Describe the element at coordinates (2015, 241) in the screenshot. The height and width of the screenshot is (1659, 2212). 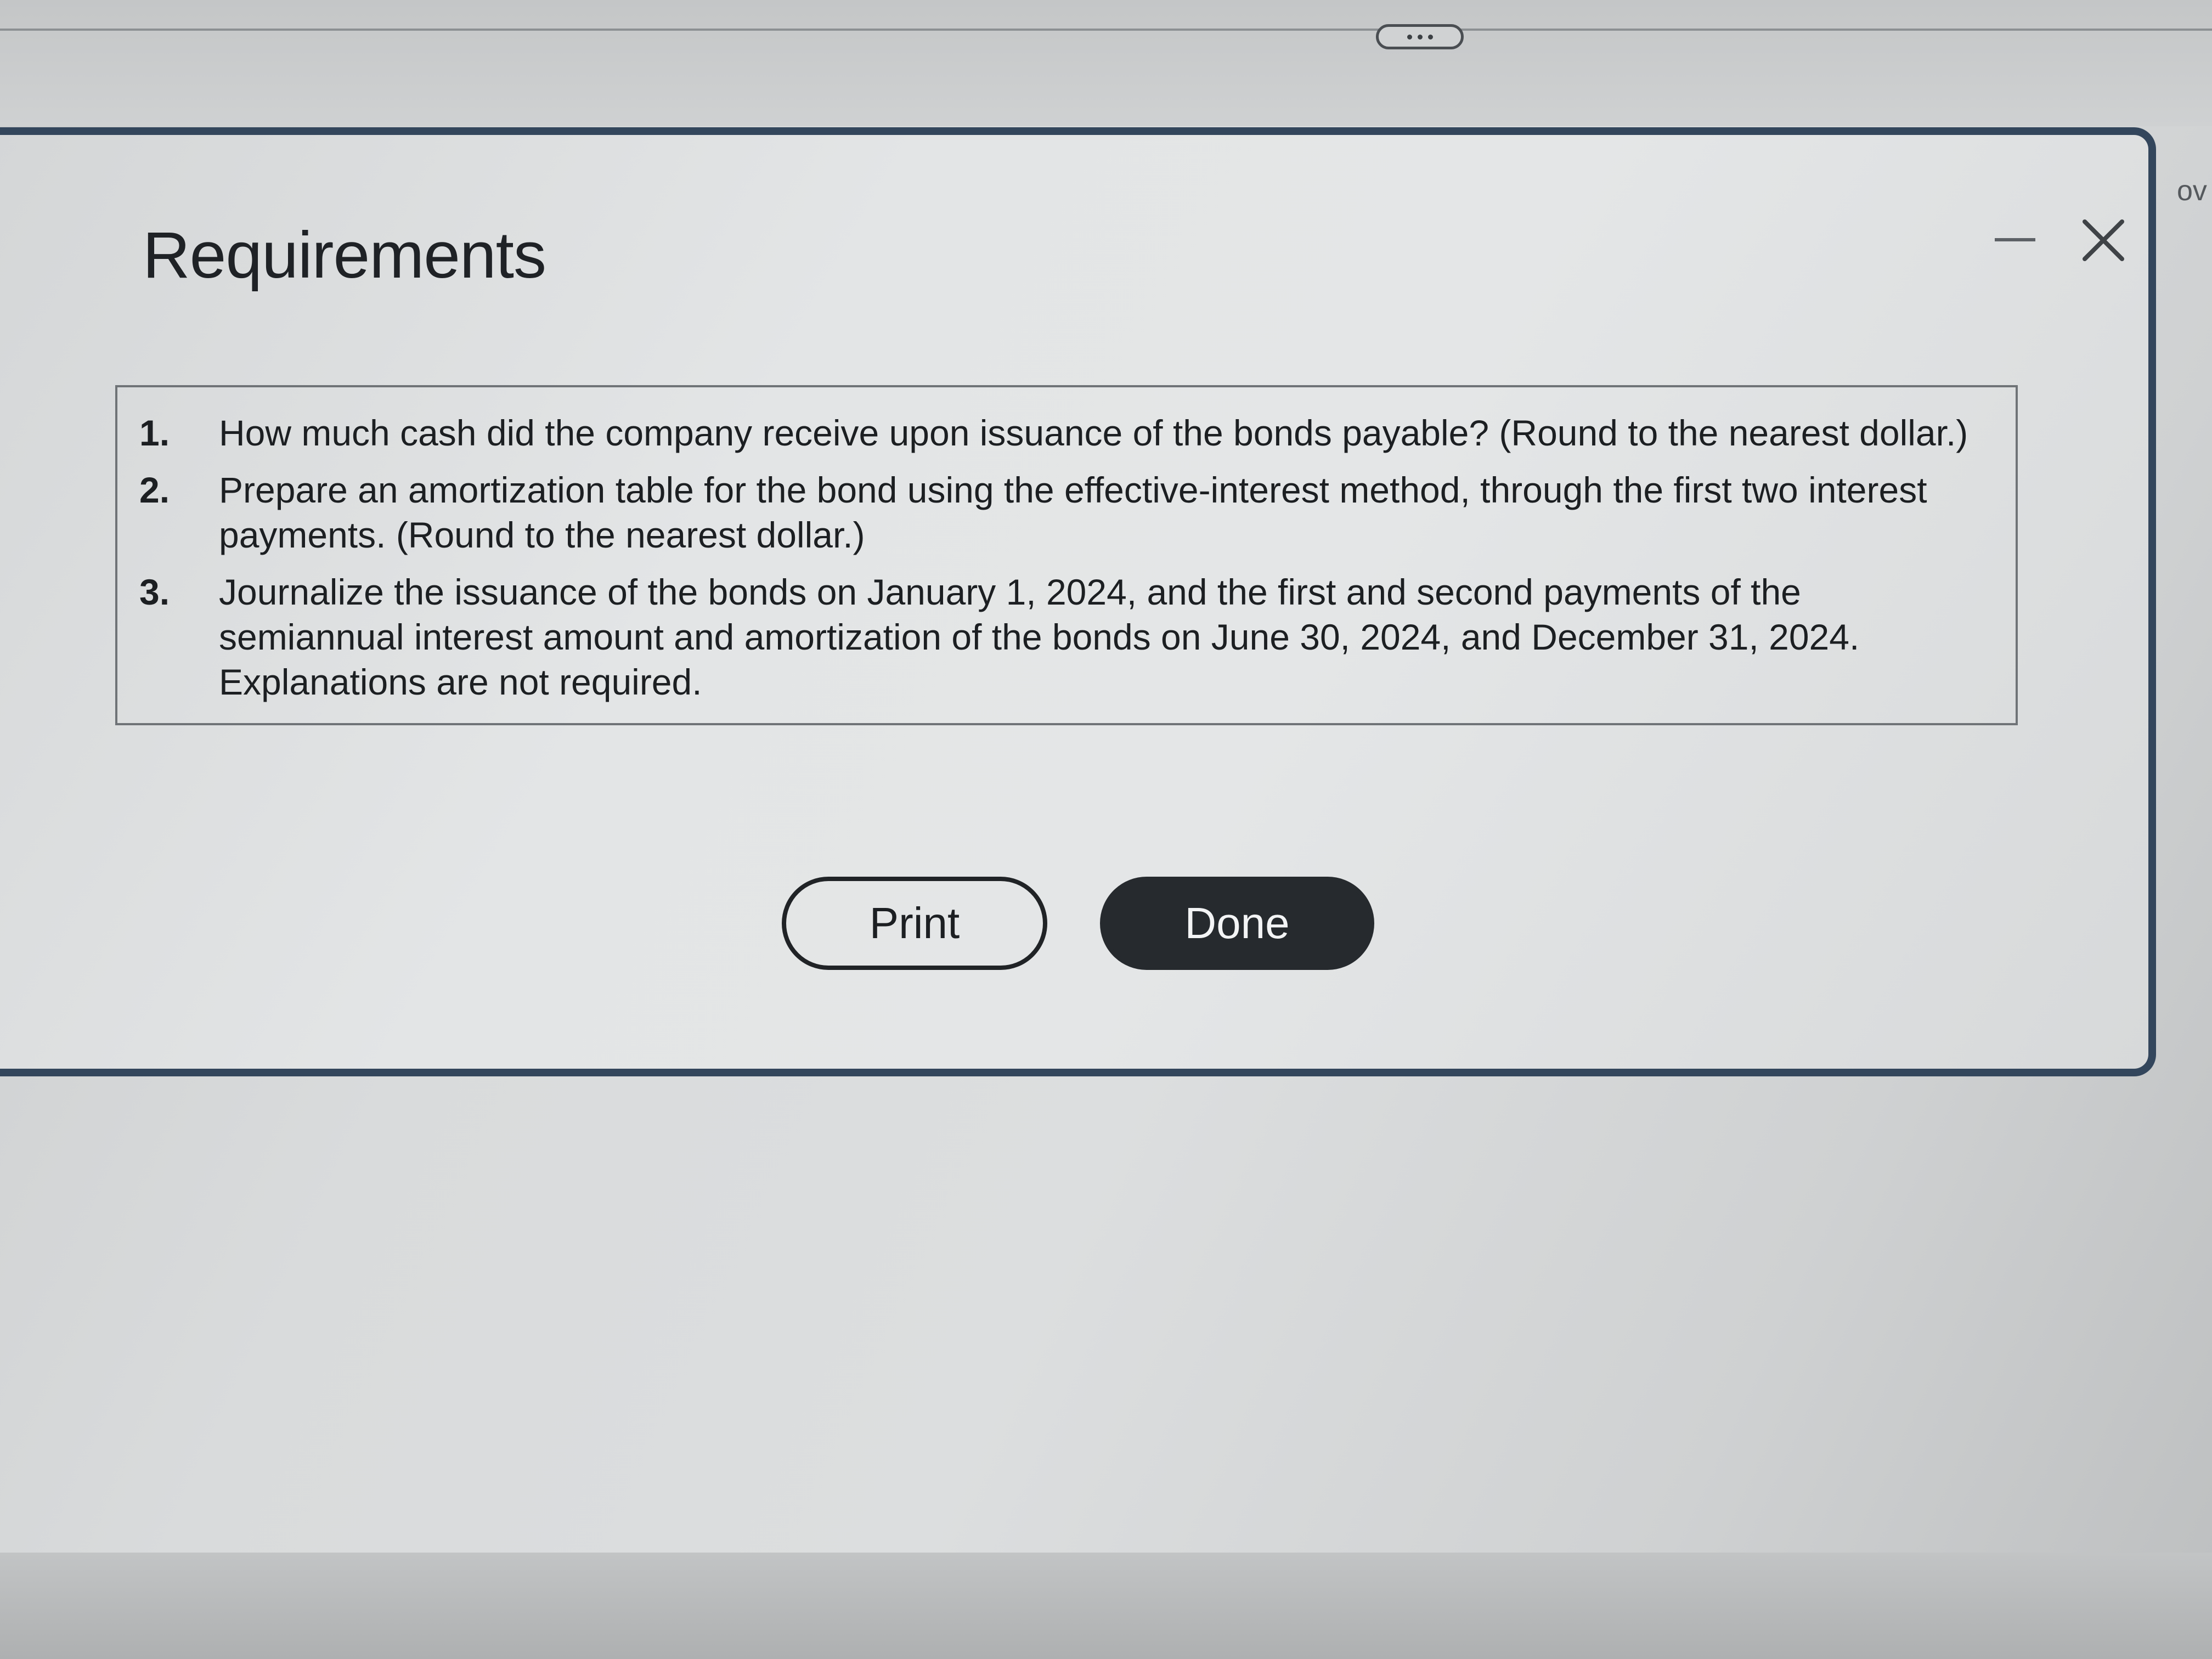
I see `minimize-icon` at that location.